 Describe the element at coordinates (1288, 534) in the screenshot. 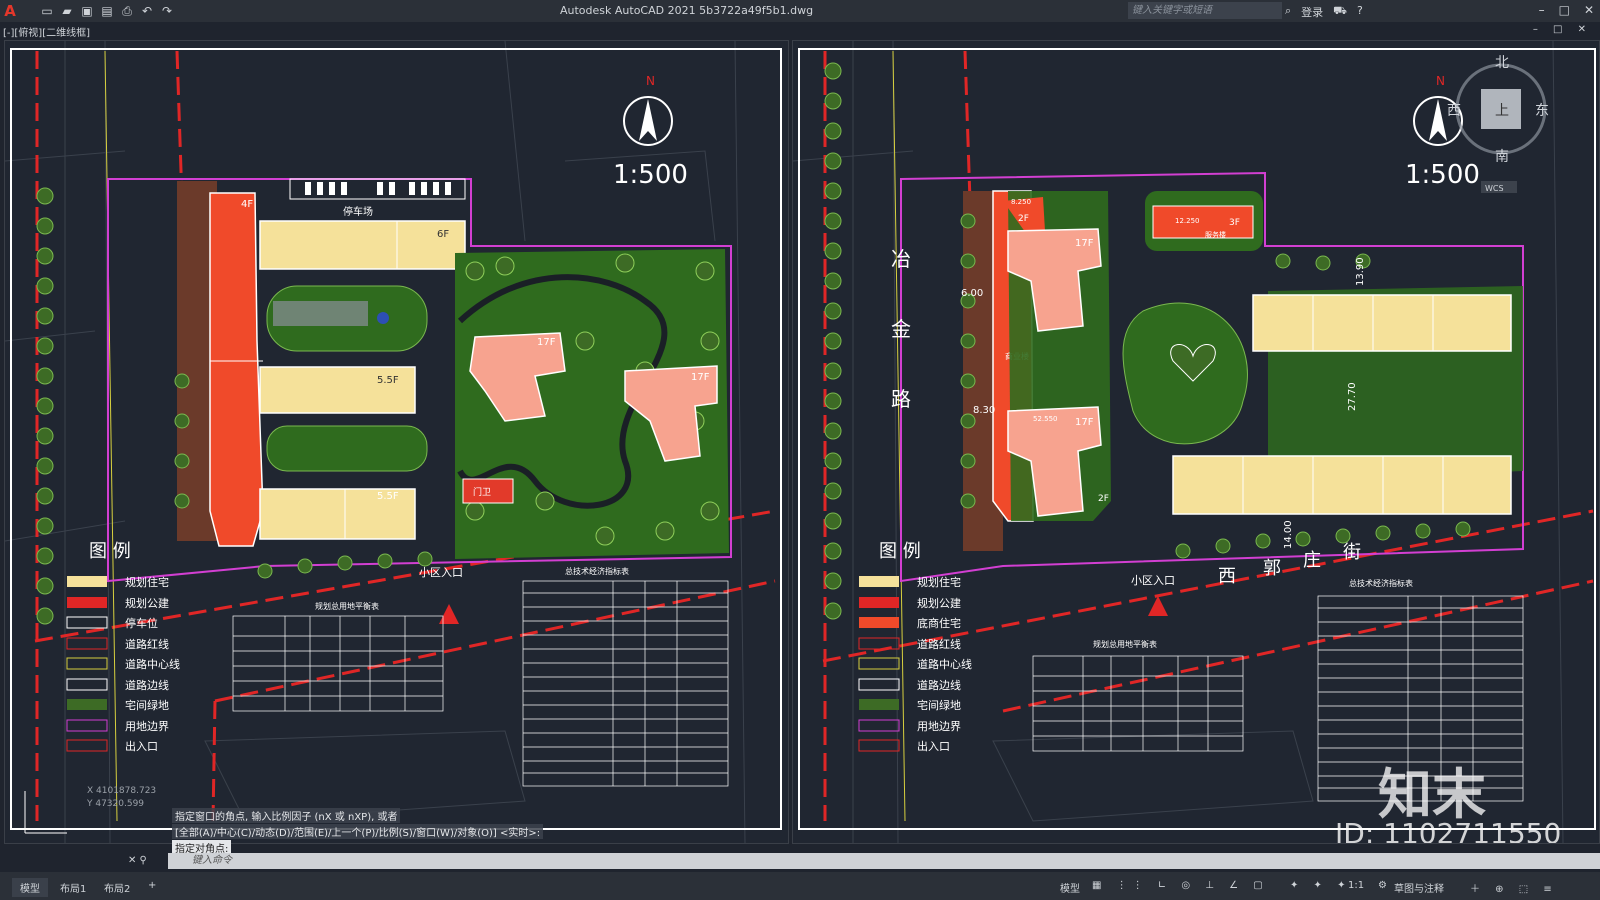

I see `dimension-label: 14.00` at that location.